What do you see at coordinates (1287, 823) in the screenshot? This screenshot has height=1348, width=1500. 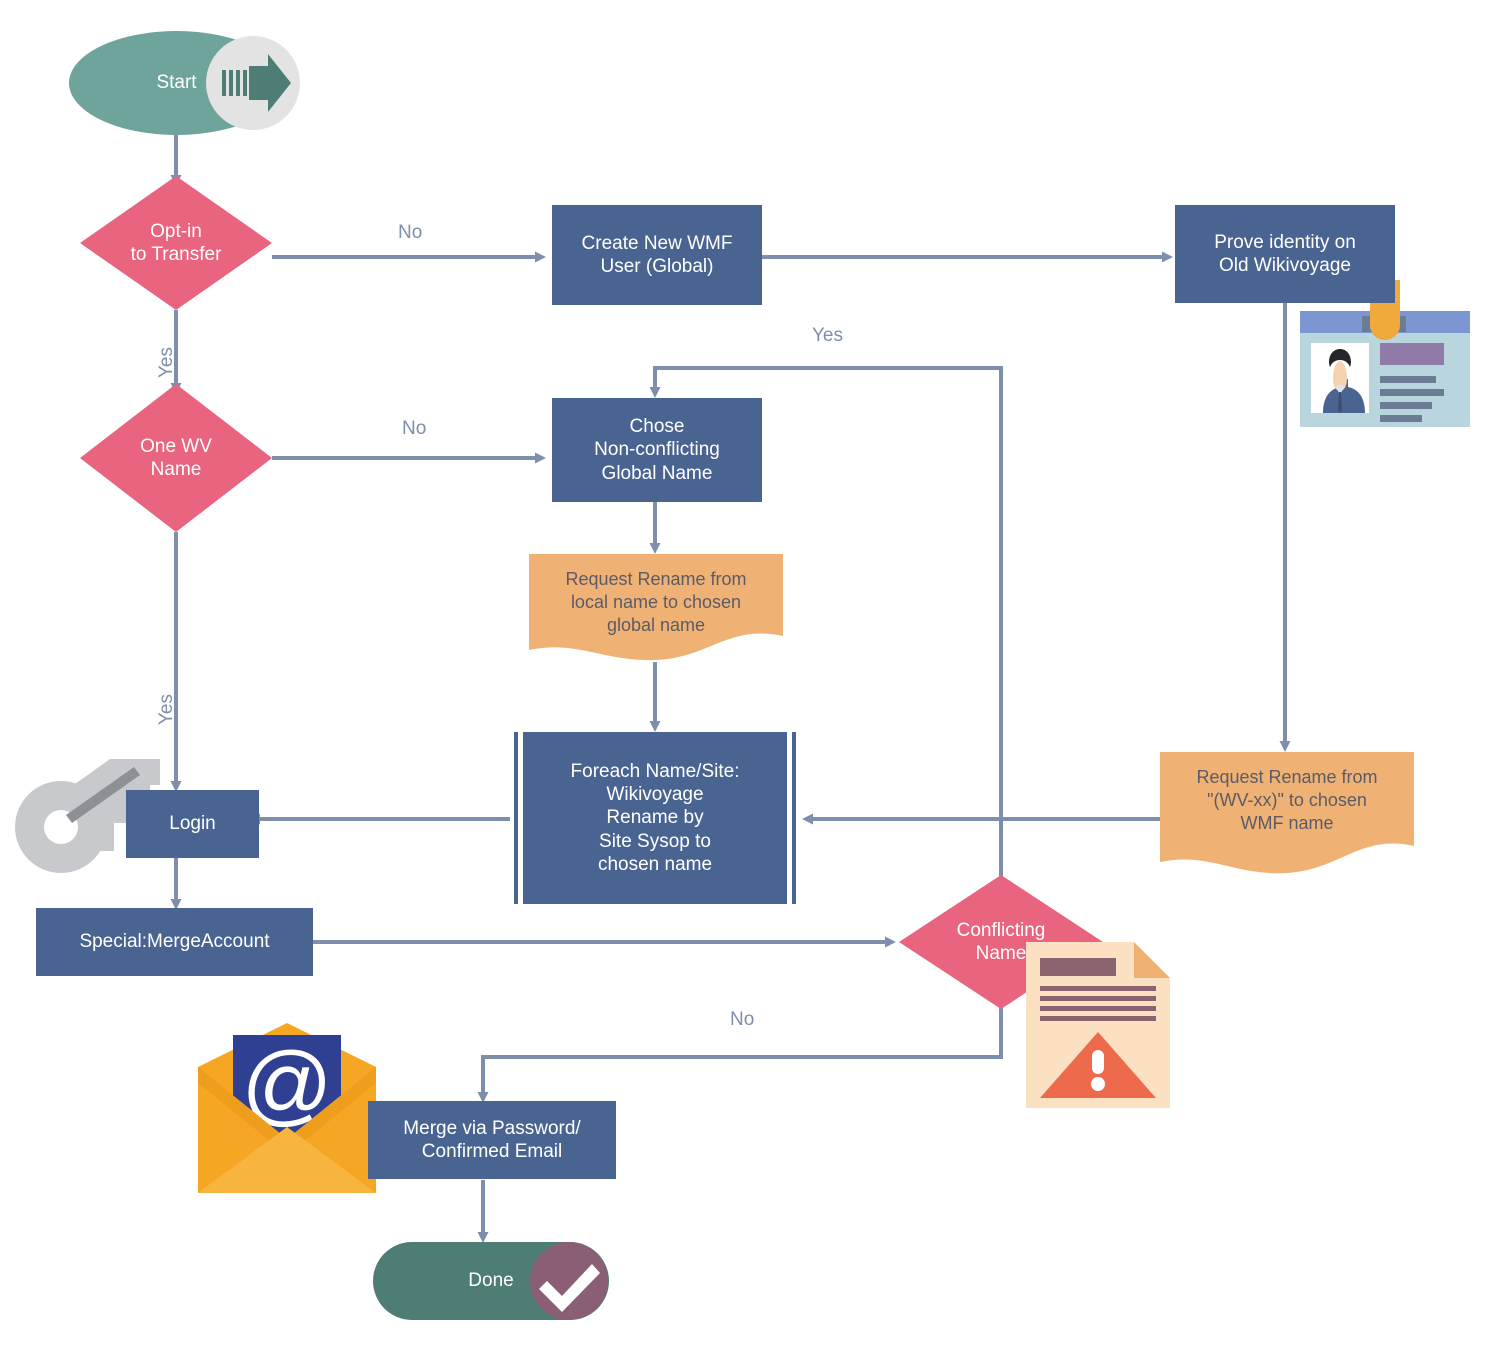 I see `req-wv-line3: WMF name` at bounding box center [1287, 823].